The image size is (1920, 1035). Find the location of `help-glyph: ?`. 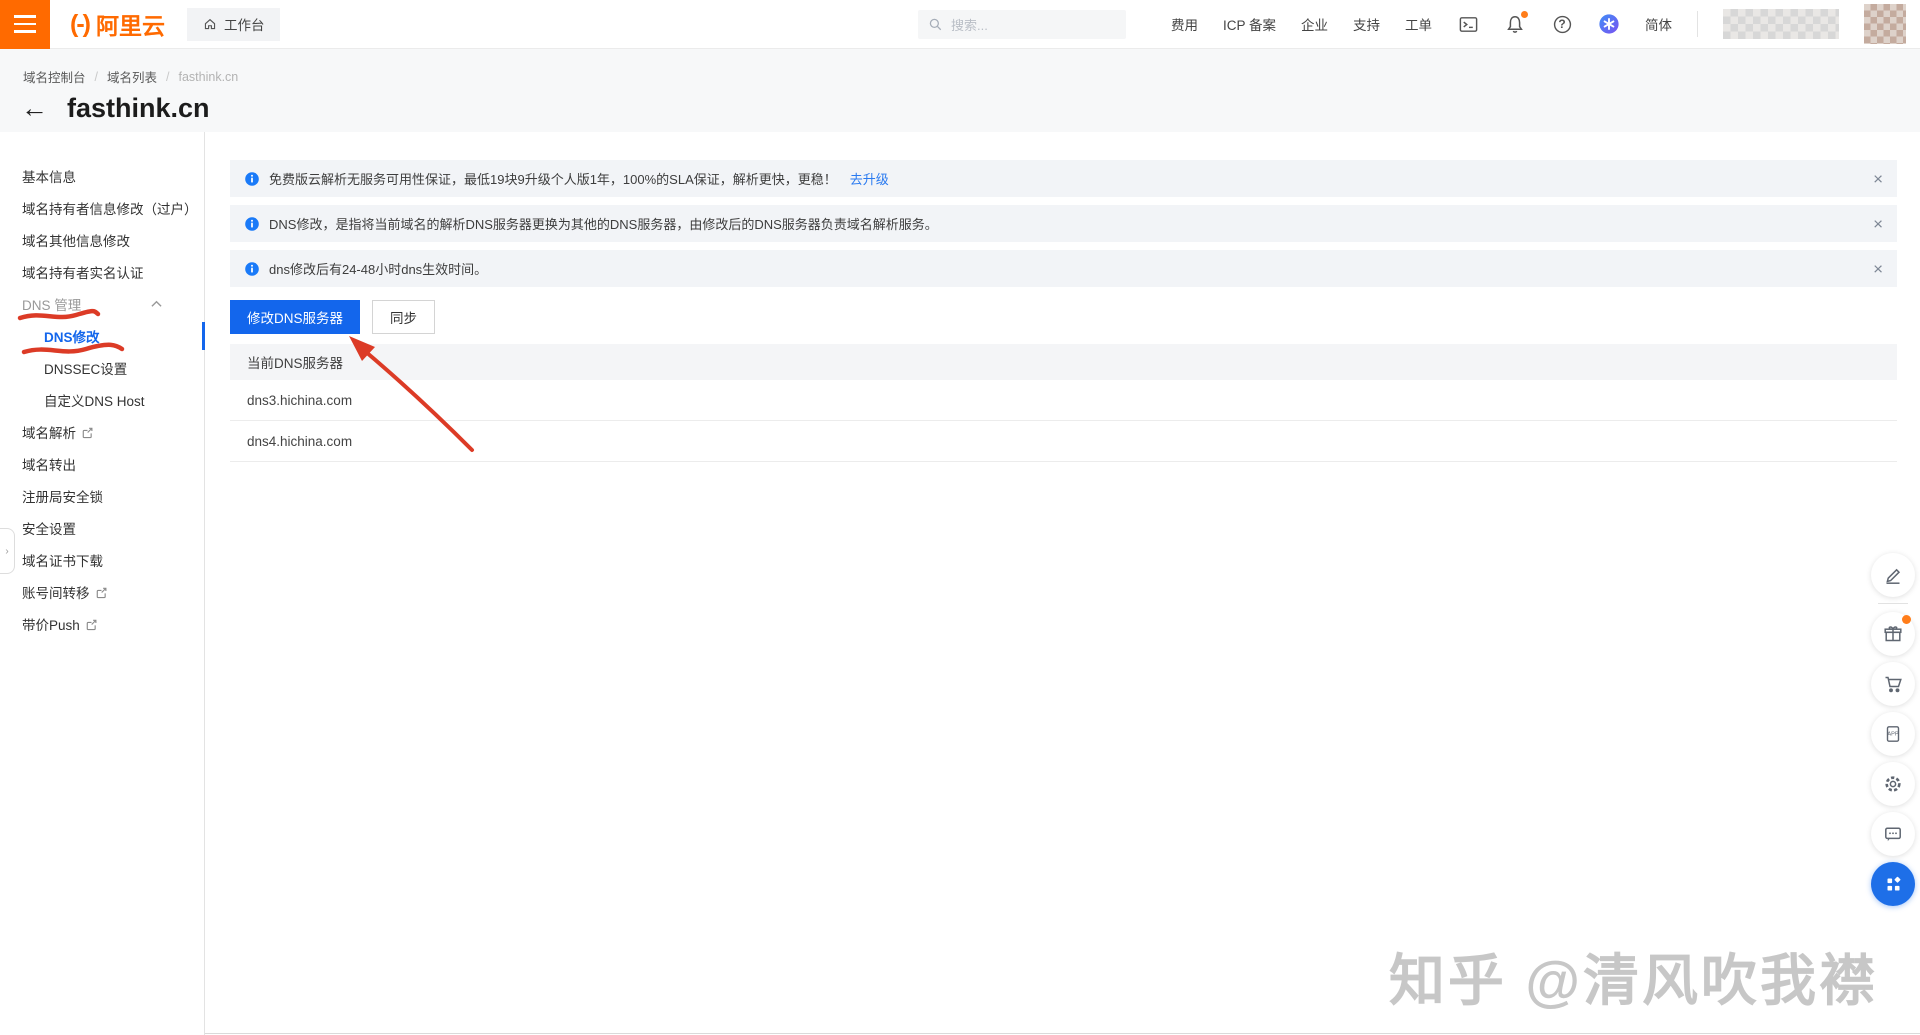

help-glyph: ? is located at coordinates (1562, 24).